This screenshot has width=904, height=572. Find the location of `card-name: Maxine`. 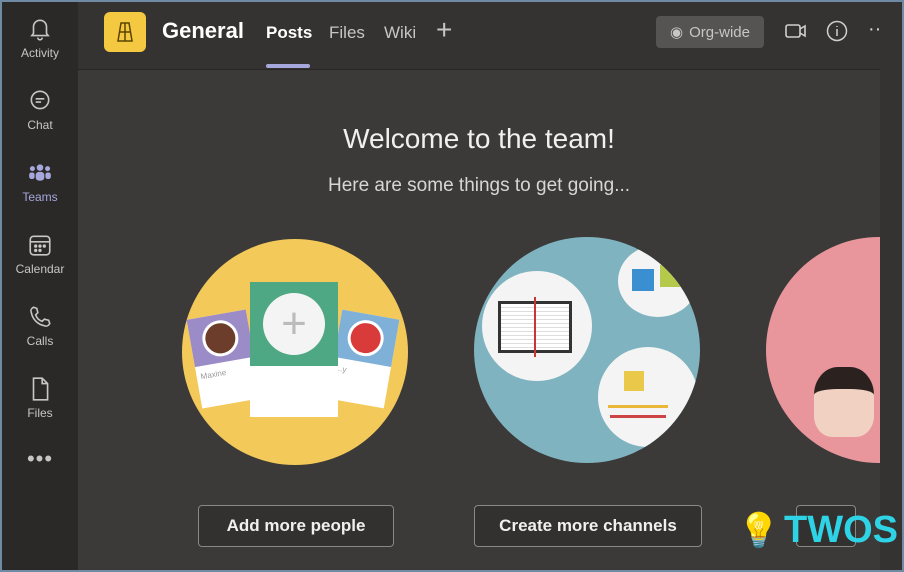

card-name: Maxine is located at coordinates (213, 374).